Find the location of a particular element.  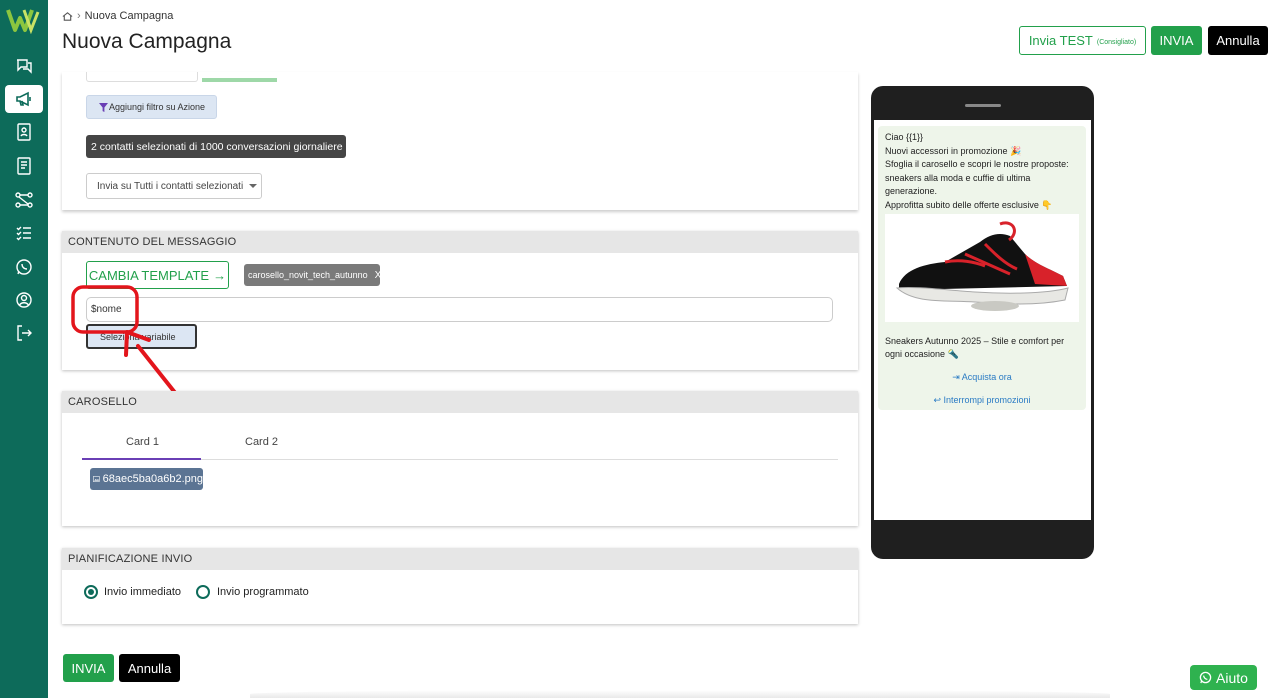

page-title: Nuova Campagna is located at coordinates (147, 41).